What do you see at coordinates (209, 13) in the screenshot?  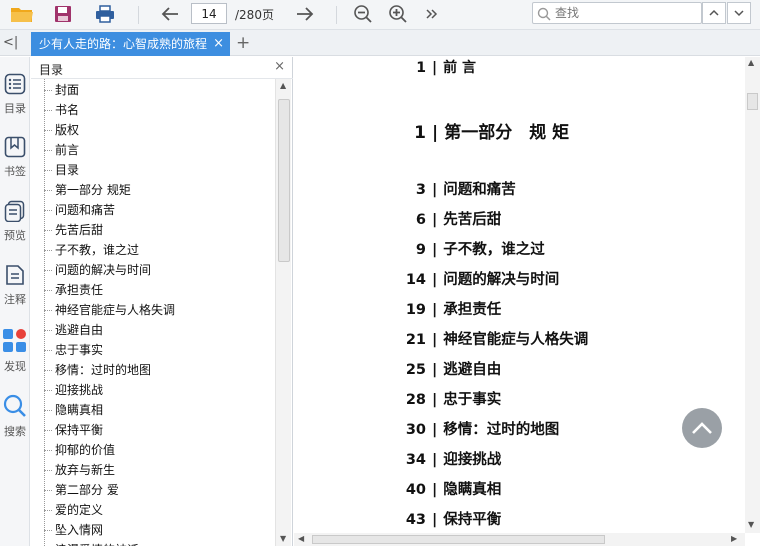 I see `page-number-input` at bounding box center [209, 13].